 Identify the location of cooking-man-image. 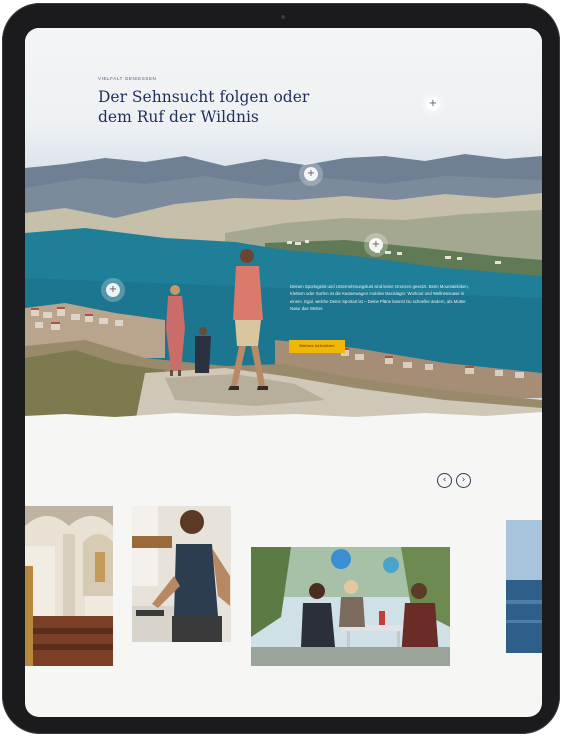
(181, 574).